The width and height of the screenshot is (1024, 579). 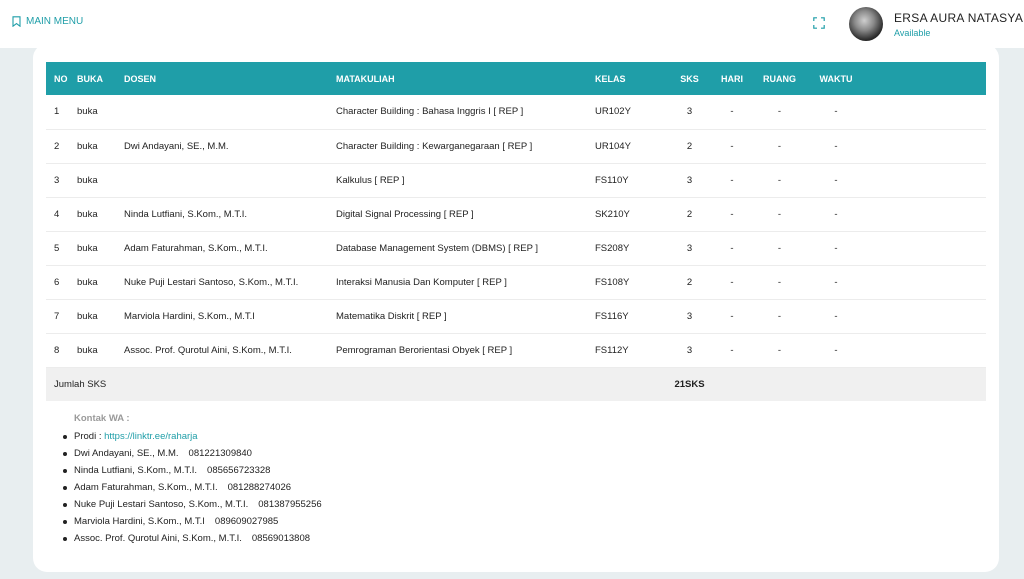 What do you see at coordinates (186, 214) in the screenshot?
I see `cell-dosen: Ninda Lutfiani, S.Kom., M.T.I.` at bounding box center [186, 214].